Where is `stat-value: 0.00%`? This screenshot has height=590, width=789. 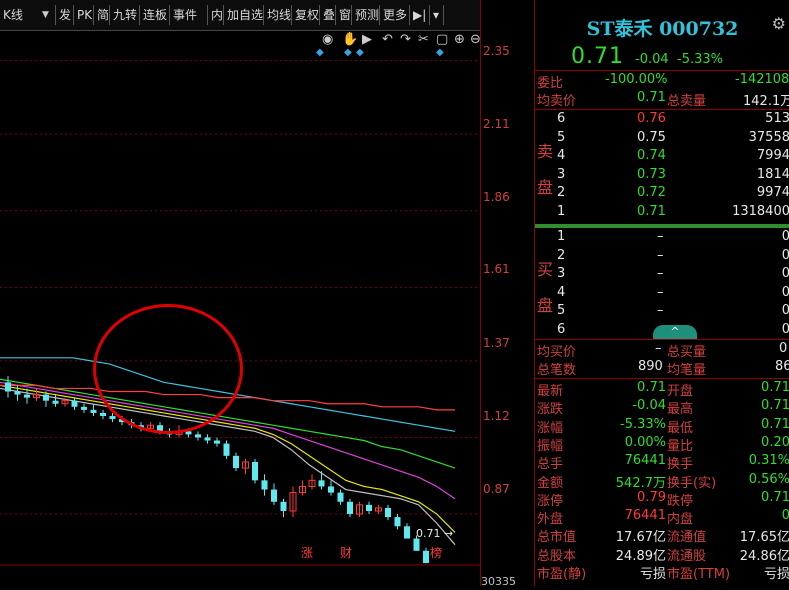
stat-value: 0.00% is located at coordinates (645, 442).